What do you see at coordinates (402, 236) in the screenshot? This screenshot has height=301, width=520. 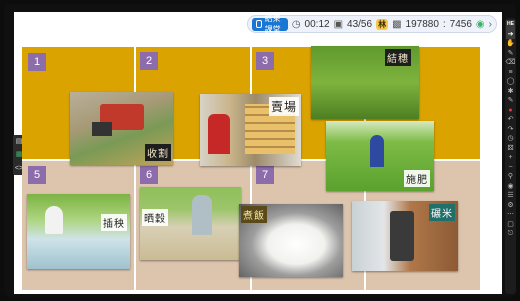 I see `mill-machine` at bounding box center [402, 236].